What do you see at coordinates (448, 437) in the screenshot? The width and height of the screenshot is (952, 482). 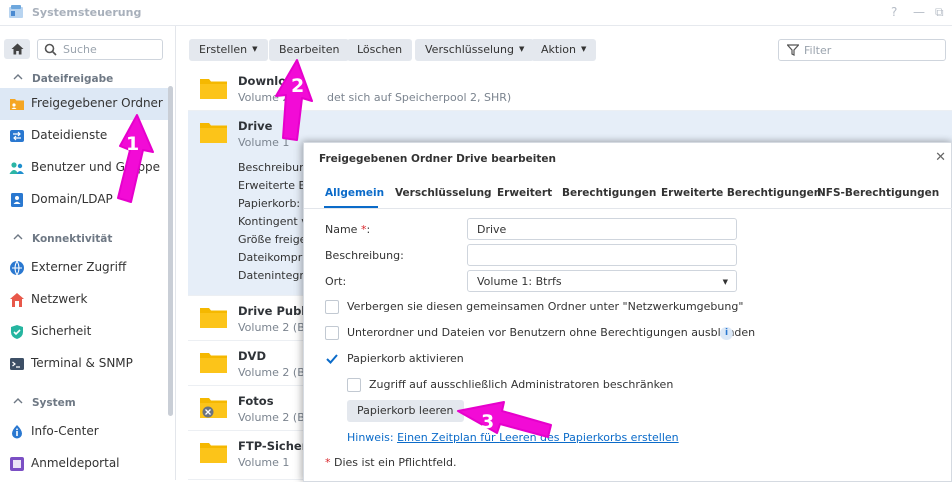 I see `schedule-link: Einen Zeitplan für` at bounding box center [448, 437].